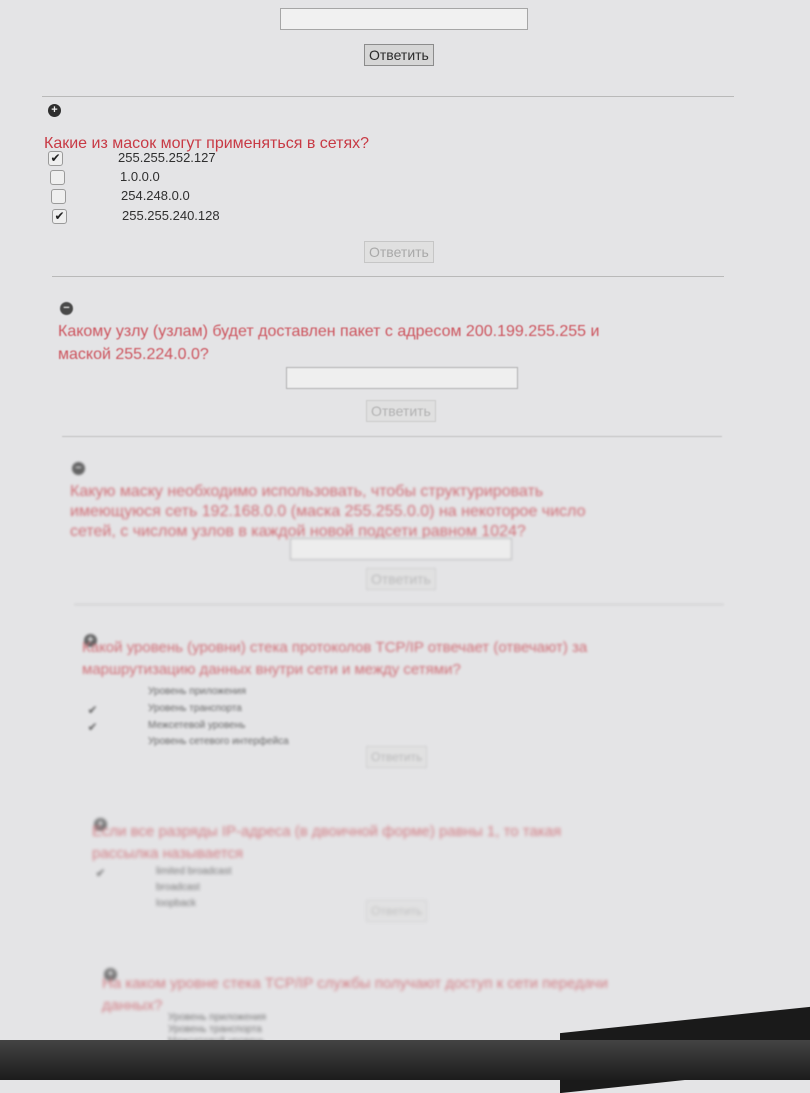 This screenshot has height=1093, width=810. I want to click on monitor-bezel, so click(405, 1060).